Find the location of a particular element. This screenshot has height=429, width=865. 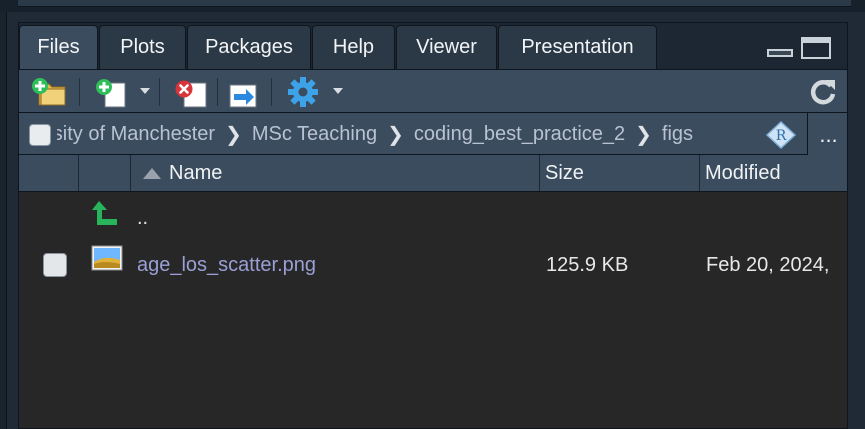

delete-button is located at coordinates (190, 92).